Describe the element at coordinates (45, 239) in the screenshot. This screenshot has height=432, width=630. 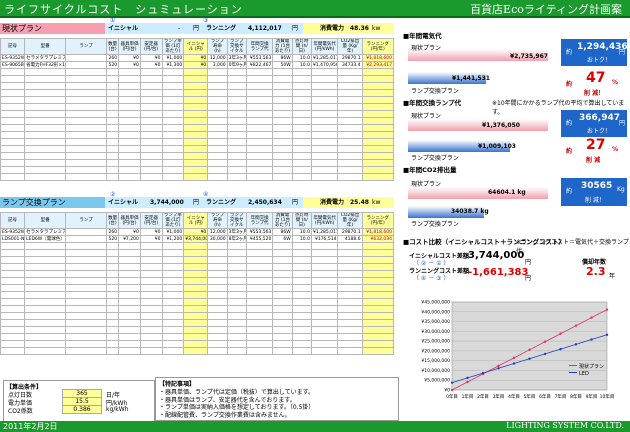
I see `table-cell: LED6W（電球色）` at that location.